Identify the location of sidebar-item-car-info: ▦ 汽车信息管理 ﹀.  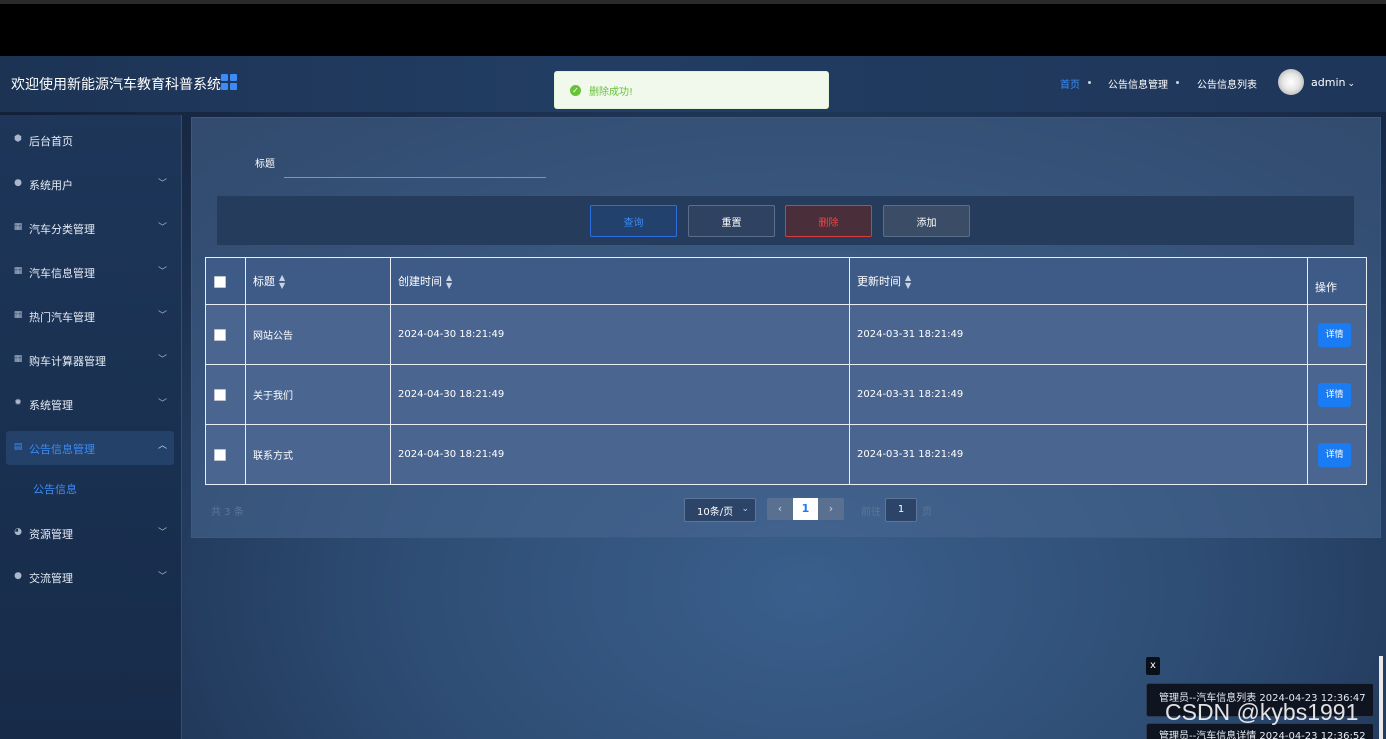
(91, 272).